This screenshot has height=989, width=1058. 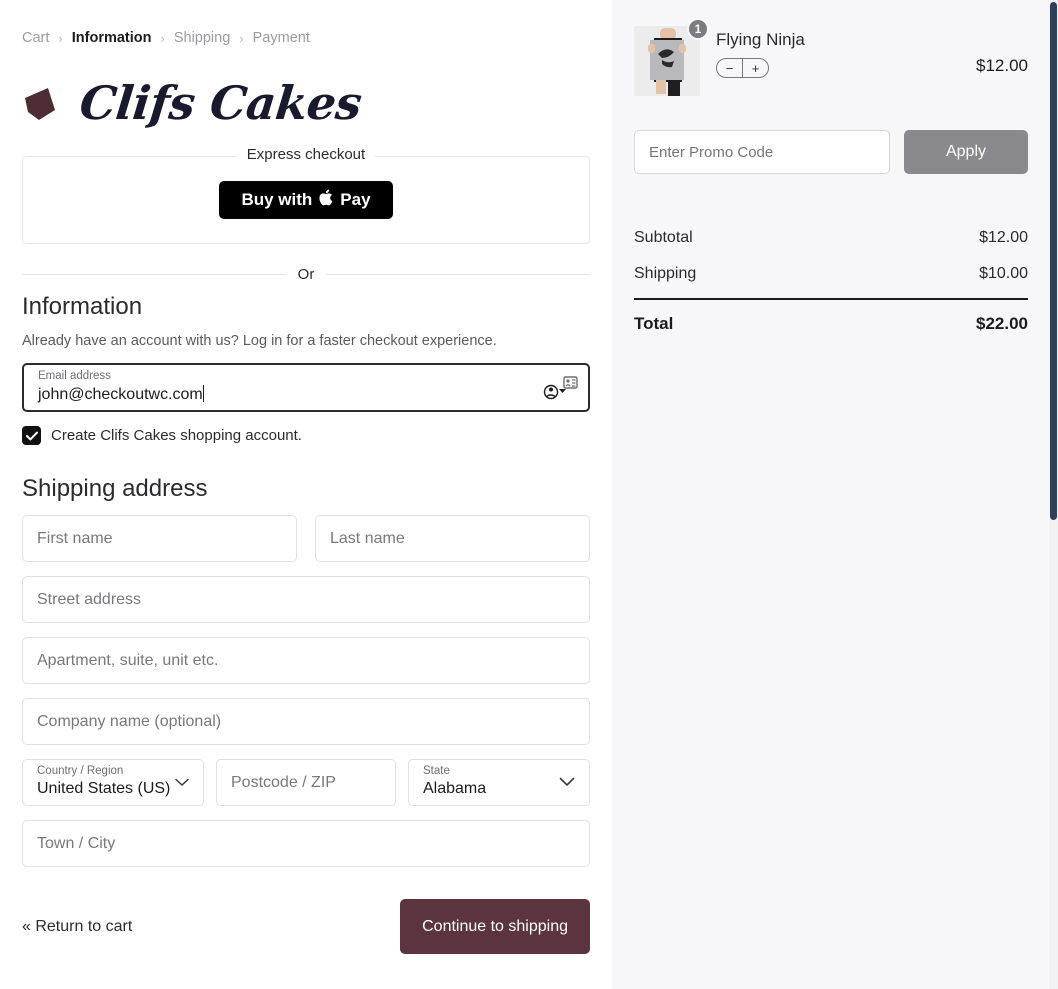 I want to click on last-name-placeholder: Last name, so click(x=367, y=538).